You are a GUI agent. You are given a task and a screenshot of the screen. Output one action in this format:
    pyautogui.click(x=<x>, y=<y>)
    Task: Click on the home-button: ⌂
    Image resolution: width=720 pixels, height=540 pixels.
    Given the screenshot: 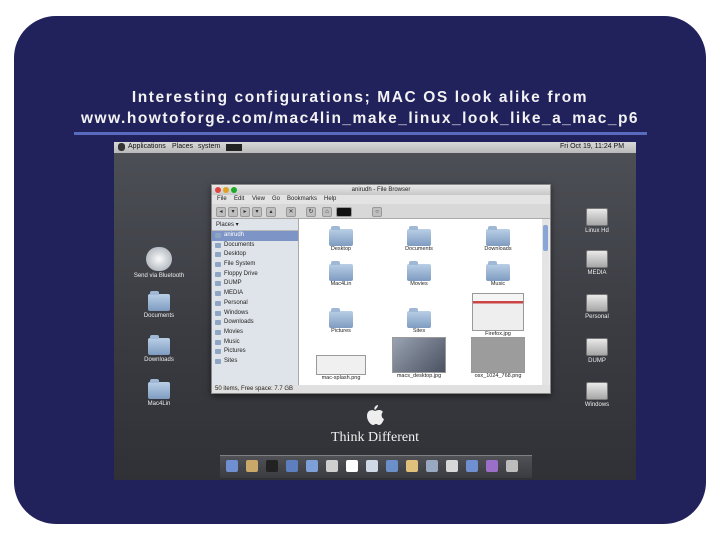 What is the action you would take?
    pyautogui.click(x=327, y=212)
    